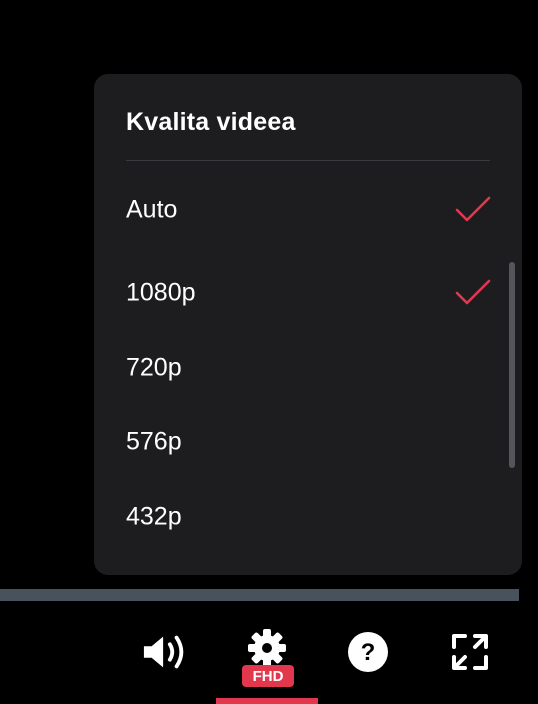  What do you see at coordinates (161, 292) in the screenshot?
I see `quality-option-label: 1080p` at bounding box center [161, 292].